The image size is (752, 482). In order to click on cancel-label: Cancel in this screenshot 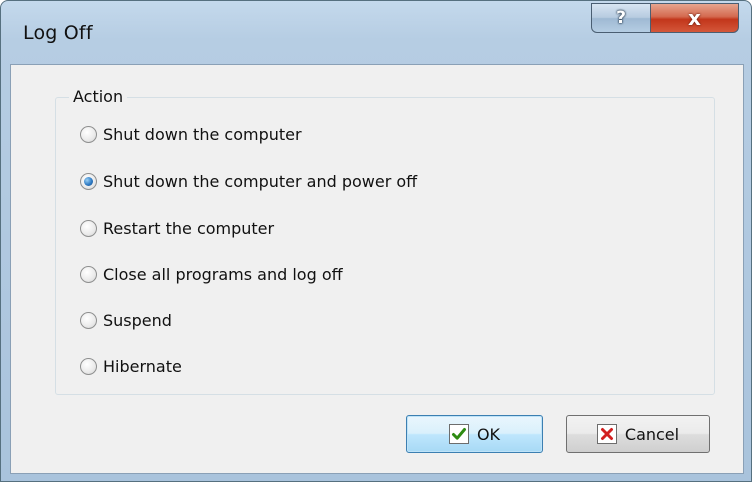, I will do `click(652, 434)`.